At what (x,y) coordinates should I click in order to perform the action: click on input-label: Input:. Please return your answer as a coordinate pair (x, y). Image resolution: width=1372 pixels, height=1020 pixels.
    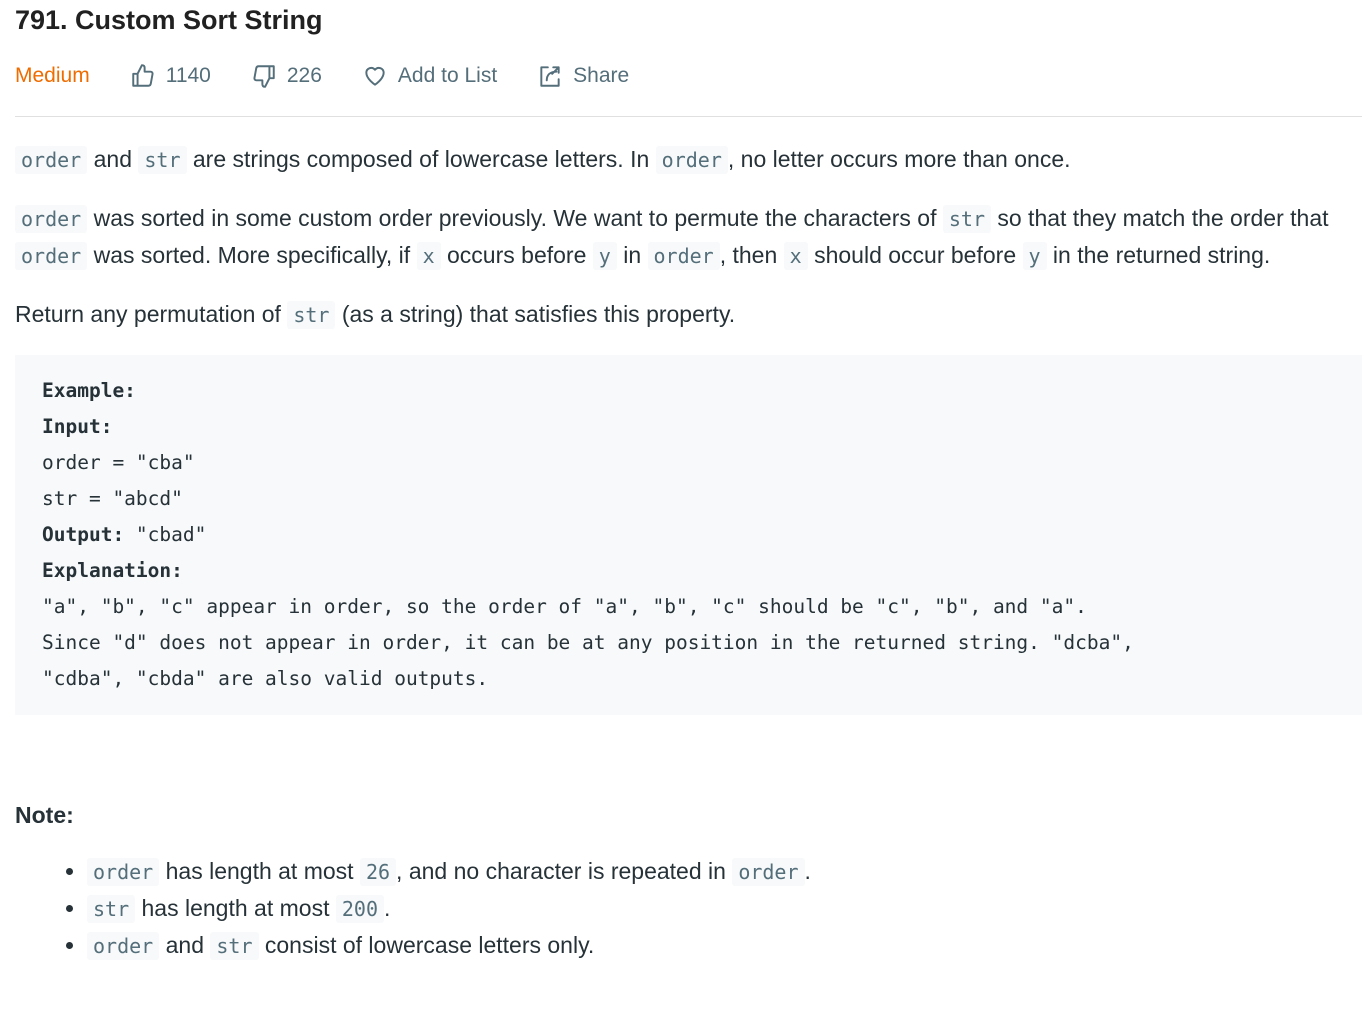
    Looking at the image, I should click on (77, 426).